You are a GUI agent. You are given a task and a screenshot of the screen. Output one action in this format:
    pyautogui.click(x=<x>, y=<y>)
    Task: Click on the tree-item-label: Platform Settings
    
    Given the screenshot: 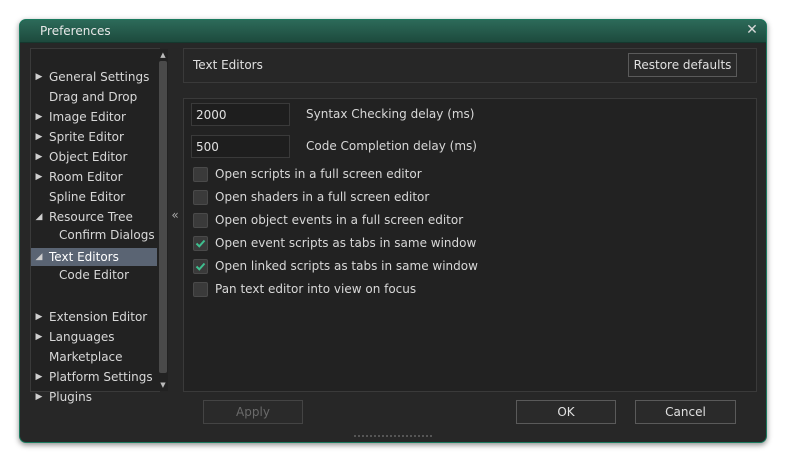 What is the action you would take?
    pyautogui.click(x=101, y=377)
    